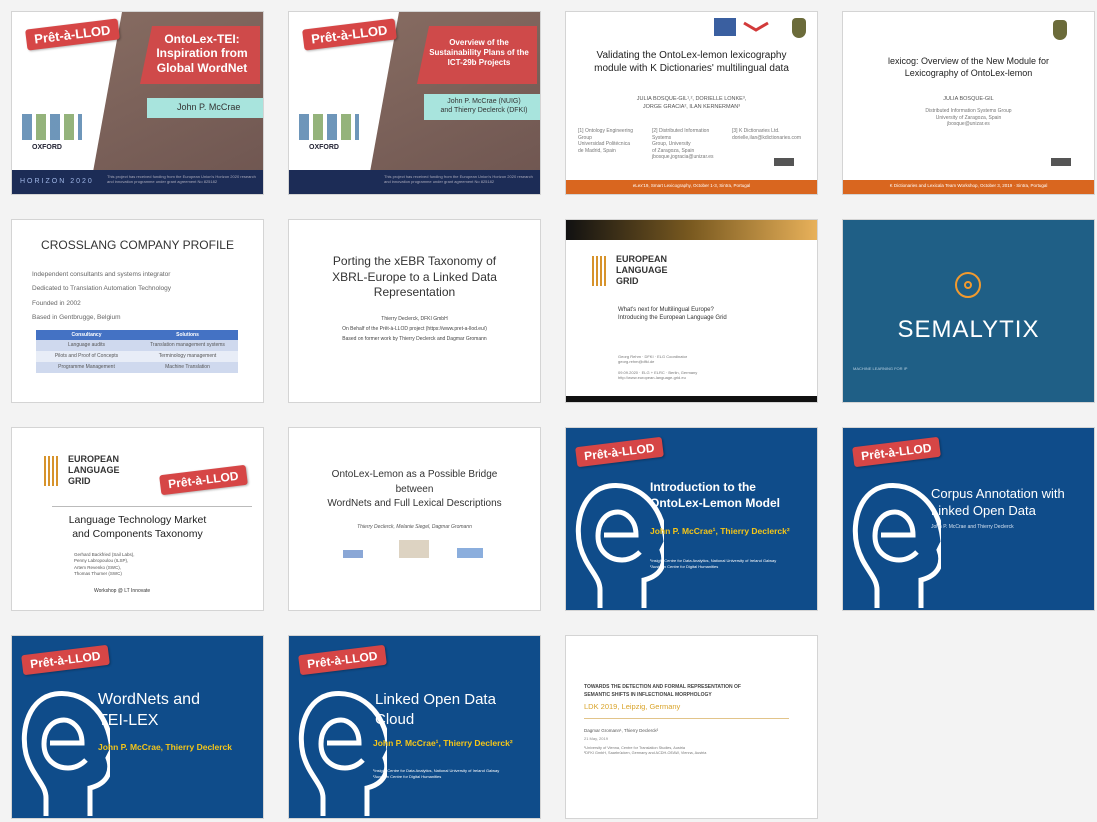 The width and height of the screenshot is (1097, 822). What do you see at coordinates (86, 335) in the screenshot?
I see `table-header-cell: Consultancy` at bounding box center [86, 335].